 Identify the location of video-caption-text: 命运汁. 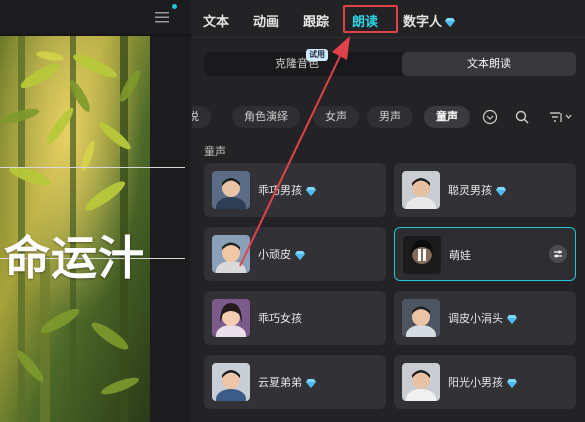
(74, 255).